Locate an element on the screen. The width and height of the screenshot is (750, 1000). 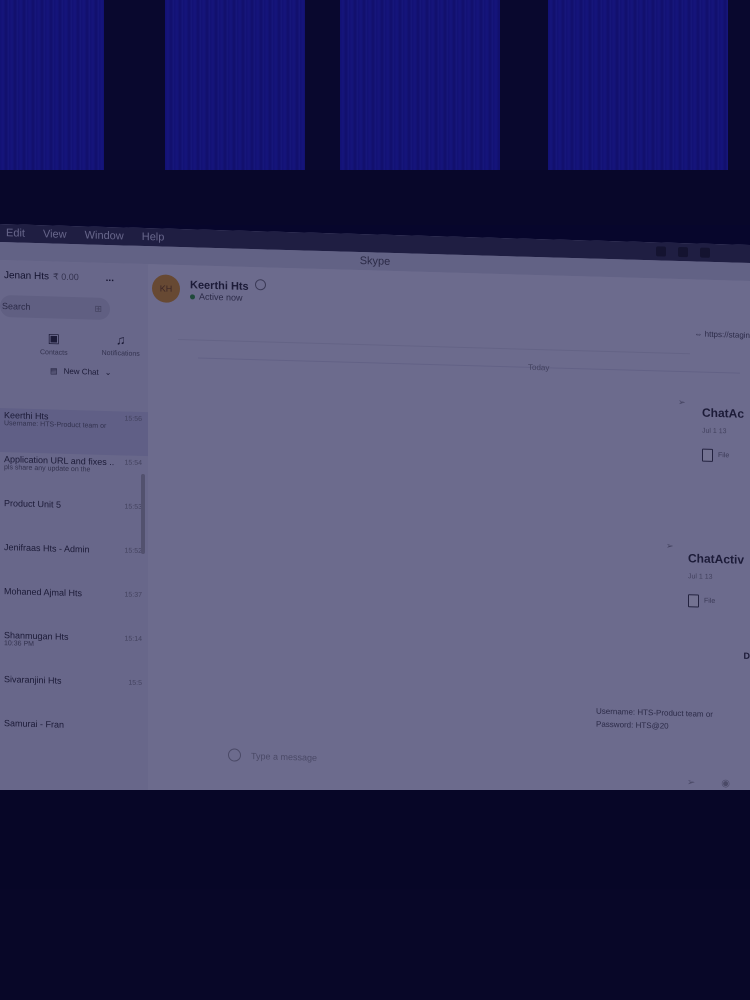
chat-name: Samurai - Fran is located at coordinates (34, 724).